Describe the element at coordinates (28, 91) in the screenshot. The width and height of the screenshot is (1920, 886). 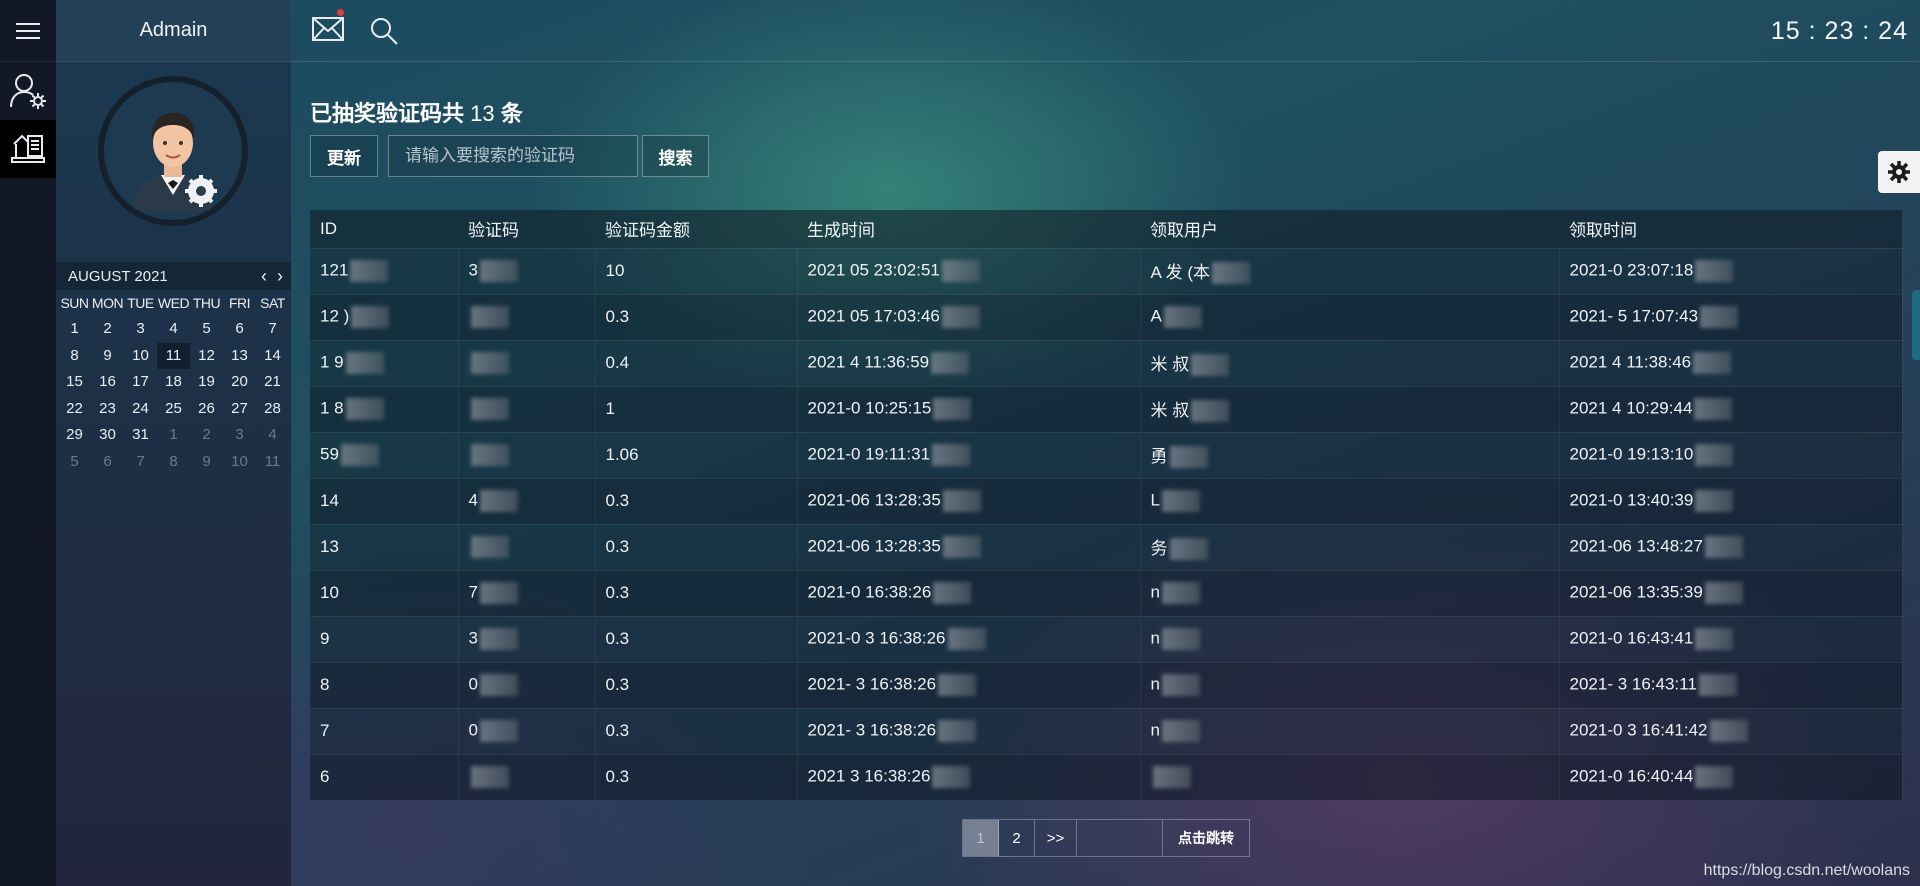
I see `user-settings-button` at that location.